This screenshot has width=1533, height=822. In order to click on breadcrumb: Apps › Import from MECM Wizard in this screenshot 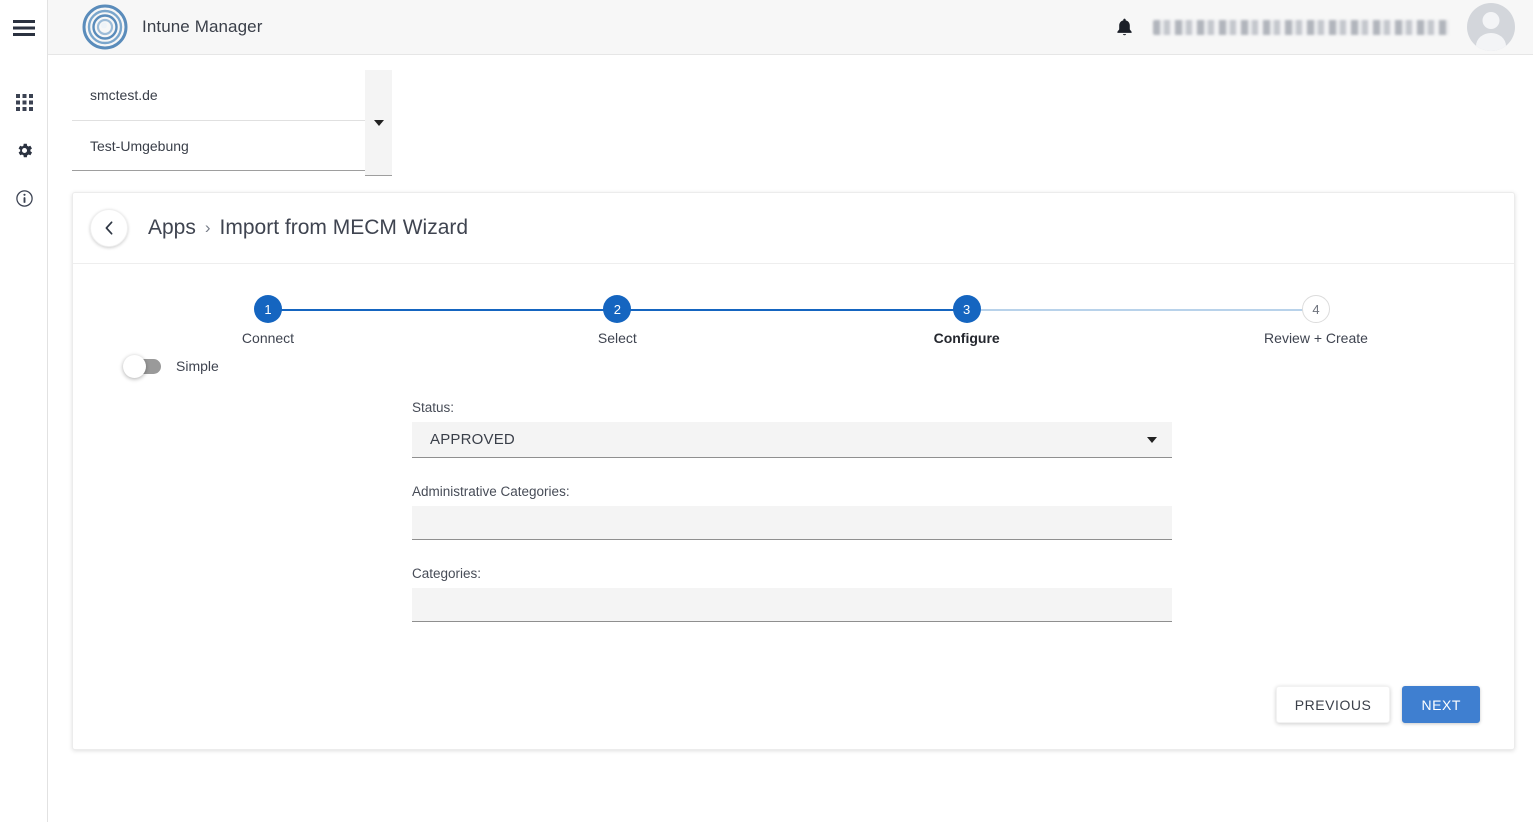, I will do `click(308, 228)`.